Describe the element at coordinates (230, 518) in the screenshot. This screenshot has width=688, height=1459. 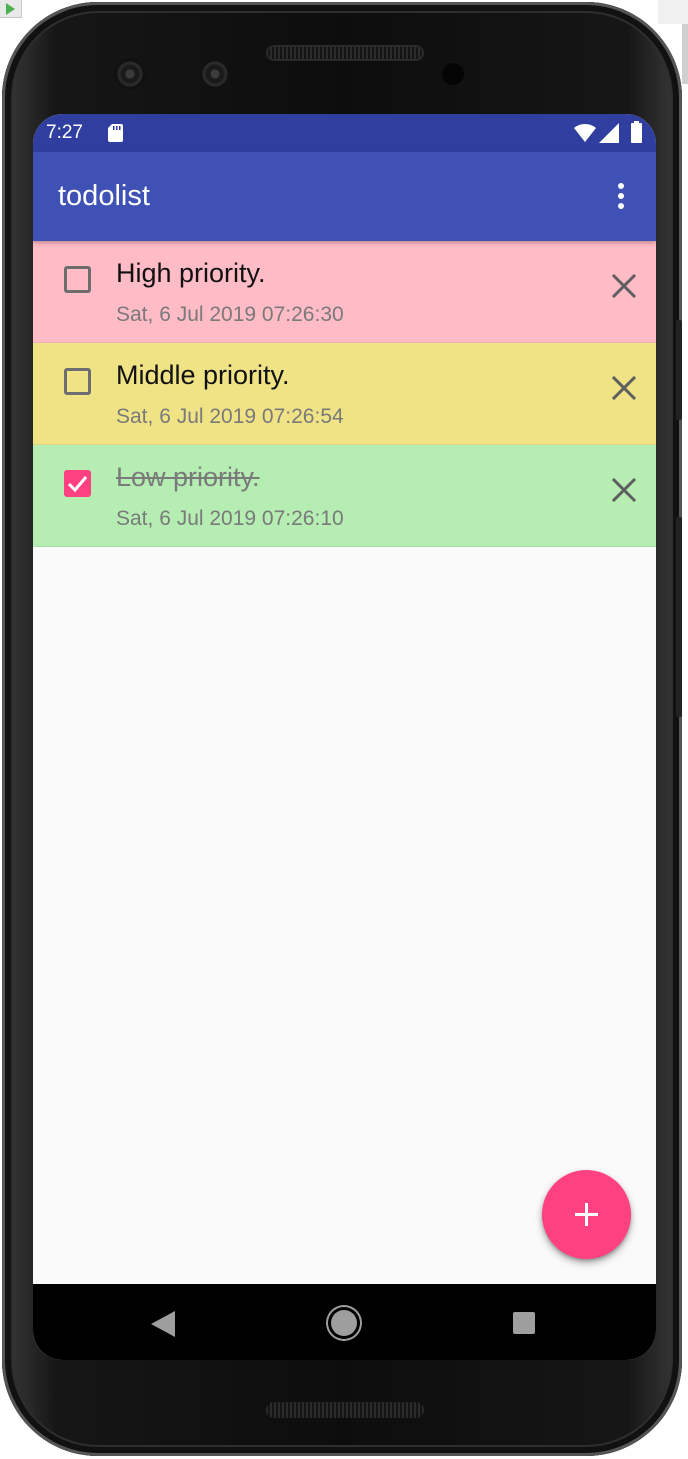
I see `todo-date: Sat, 6 Jul 2019 07:26:10` at that location.